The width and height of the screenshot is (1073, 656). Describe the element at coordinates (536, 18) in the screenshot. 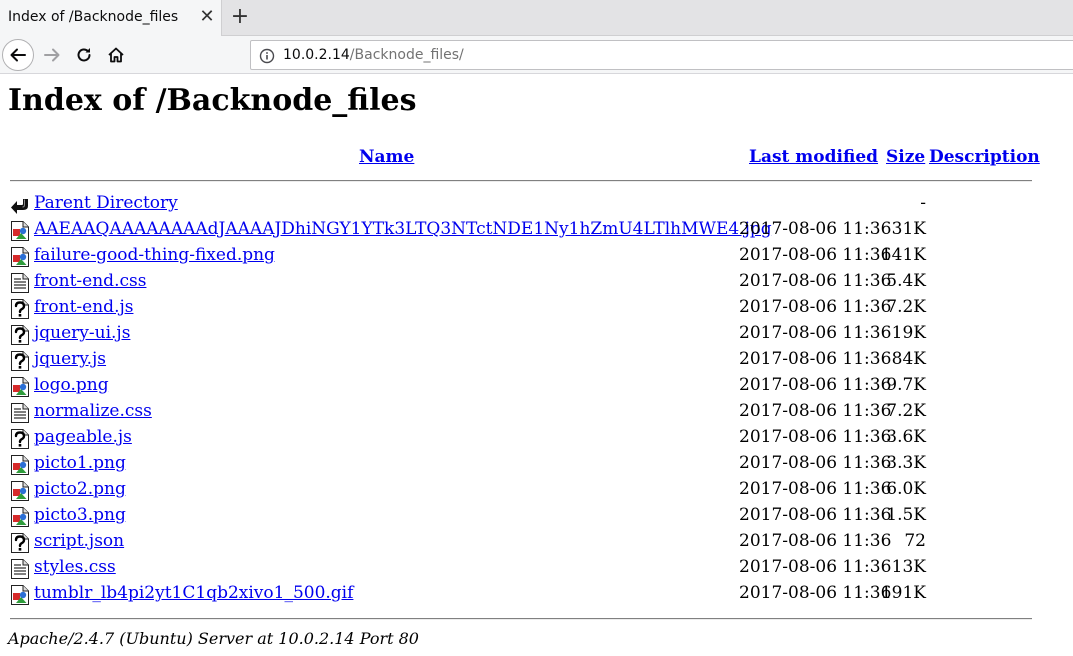

I see `tab-strip: Index of /Backnode_files ✕ +` at that location.